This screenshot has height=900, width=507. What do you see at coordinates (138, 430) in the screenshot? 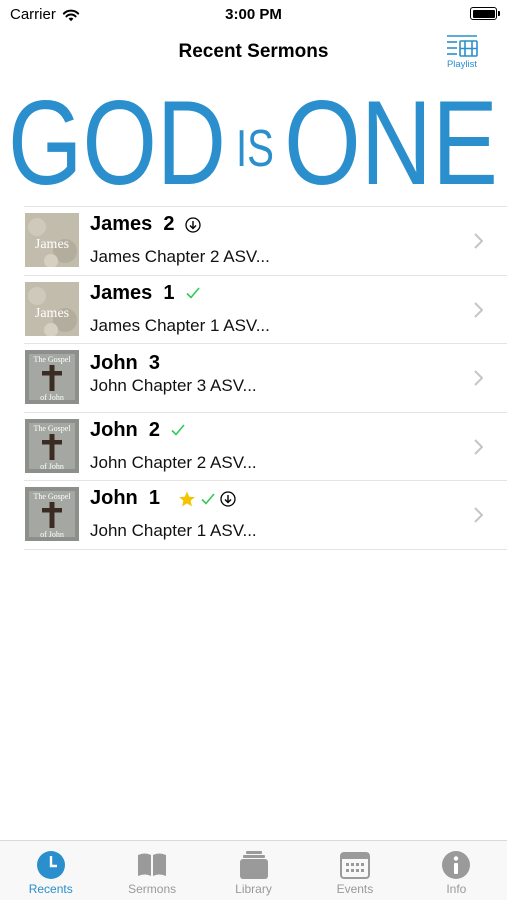
I see `sermon-title: John 2` at bounding box center [138, 430].